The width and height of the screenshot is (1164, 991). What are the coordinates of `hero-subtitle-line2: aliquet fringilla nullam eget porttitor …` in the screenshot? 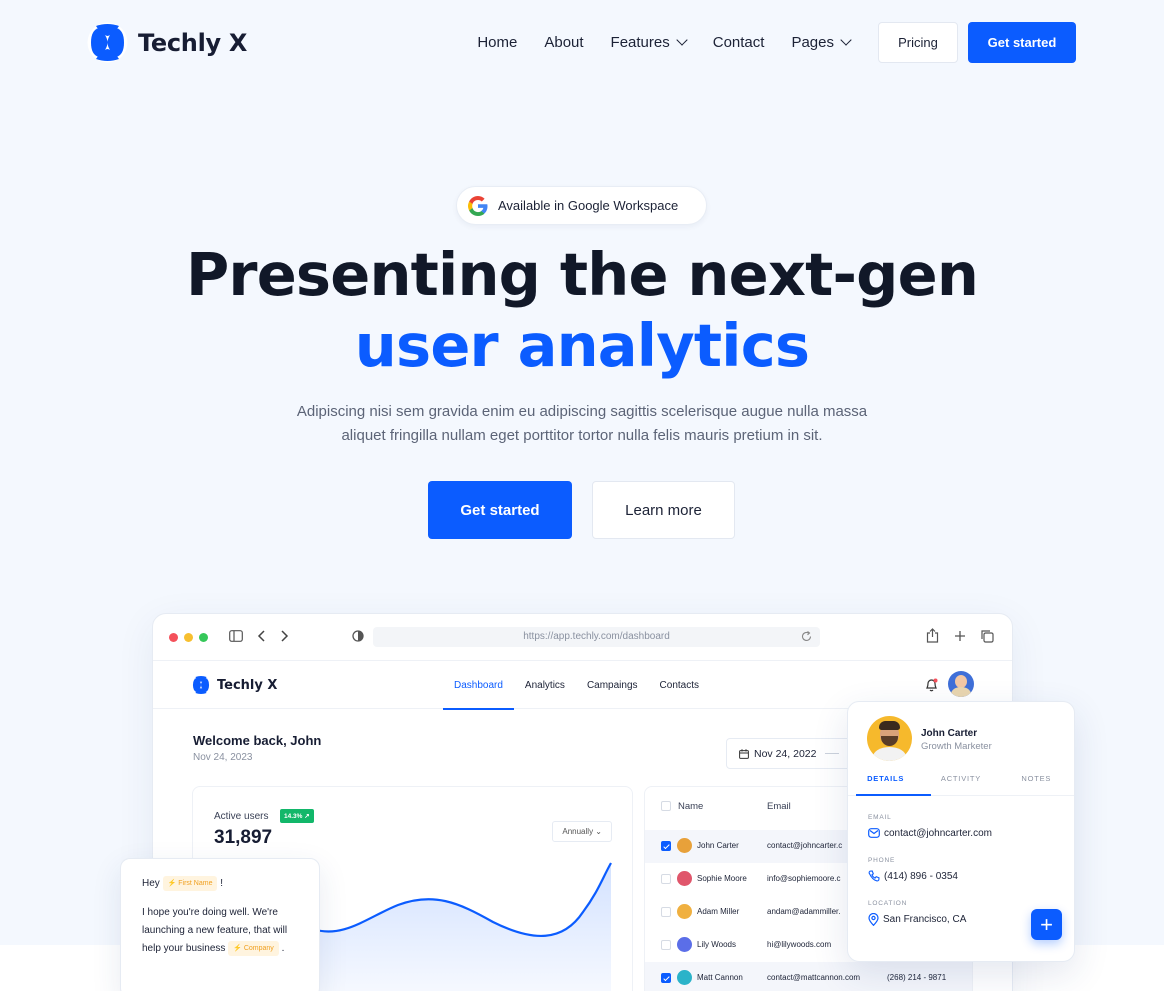 It's located at (582, 435).